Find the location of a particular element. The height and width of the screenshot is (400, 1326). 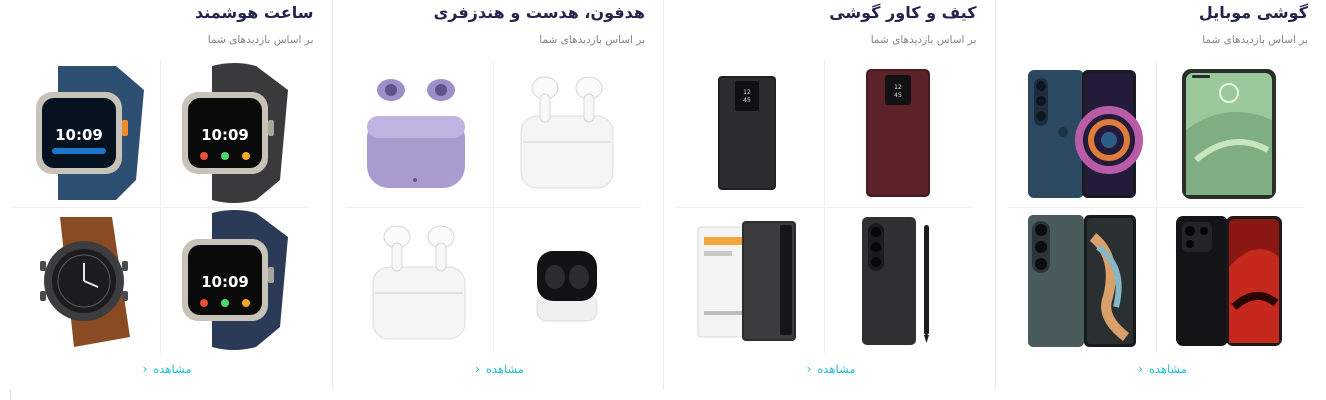

fold-case-with-pen-icon is located at coordinates (895, 281).